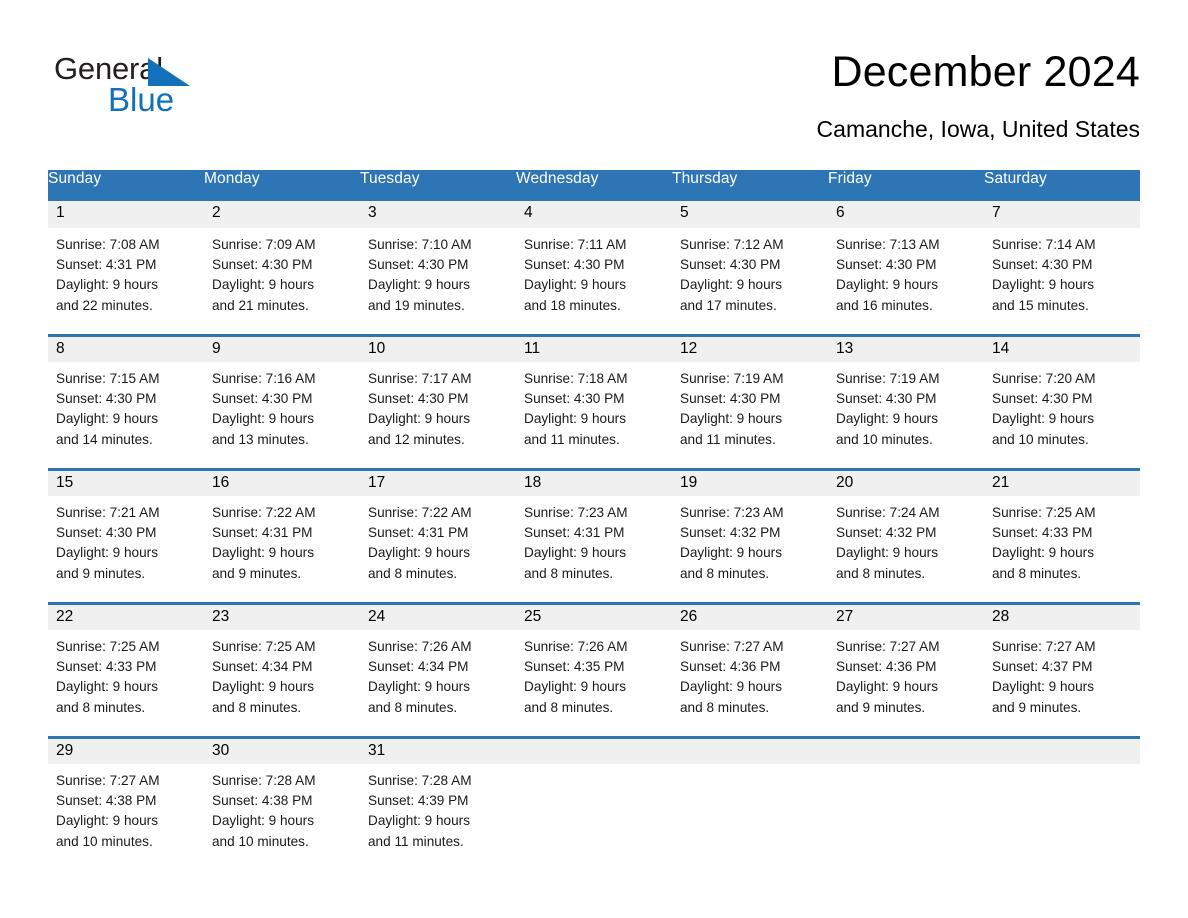 Image resolution: width=1188 pixels, height=918 pixels. Describe the element at coordinates (750, 615) in the screenshot. I see `day-number: 26` at that location.